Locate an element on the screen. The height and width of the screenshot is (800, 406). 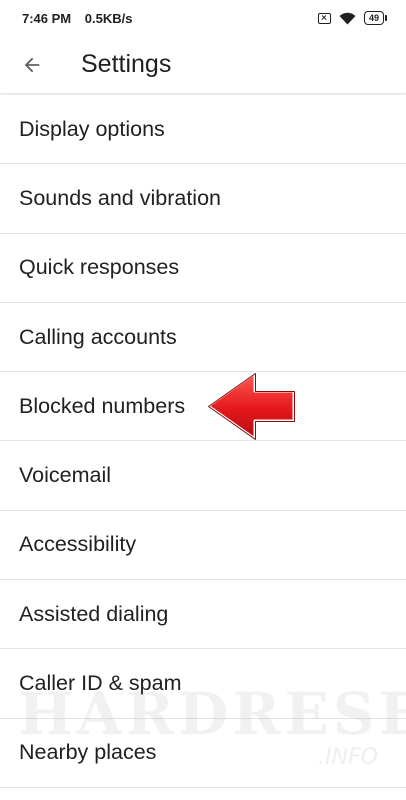
app-bar: Settings is located at coordinates (203, 65).